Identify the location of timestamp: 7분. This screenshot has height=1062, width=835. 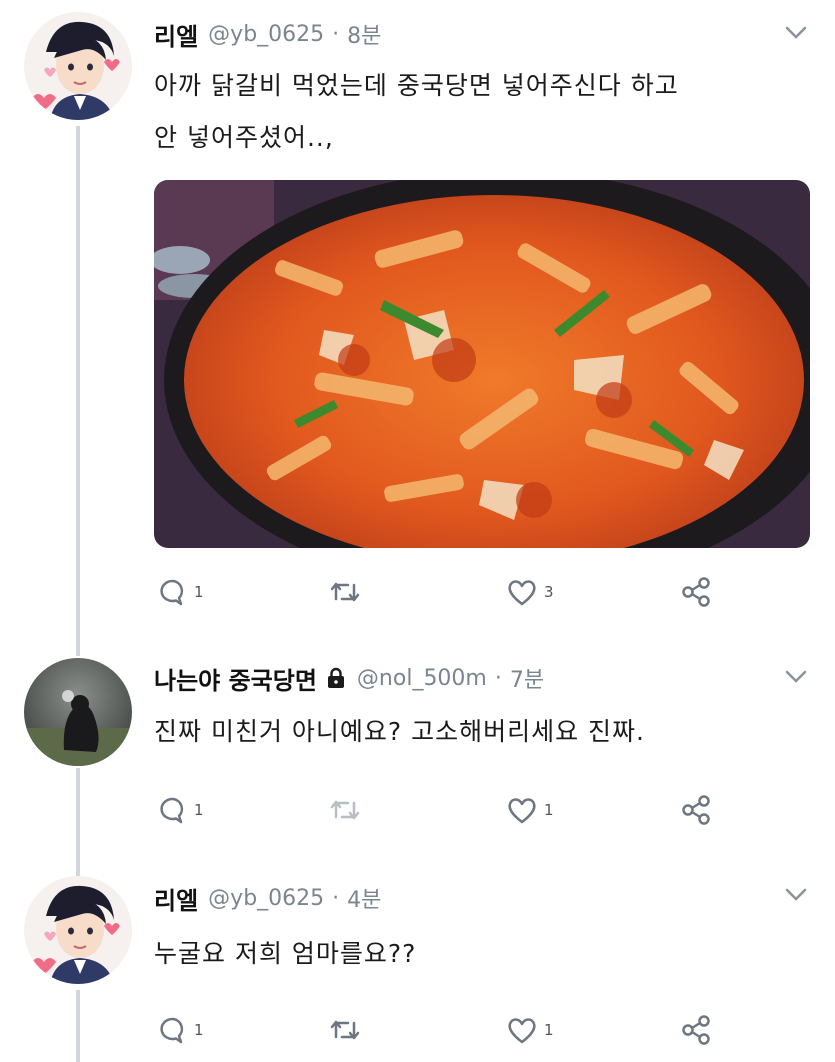
(527, 678).